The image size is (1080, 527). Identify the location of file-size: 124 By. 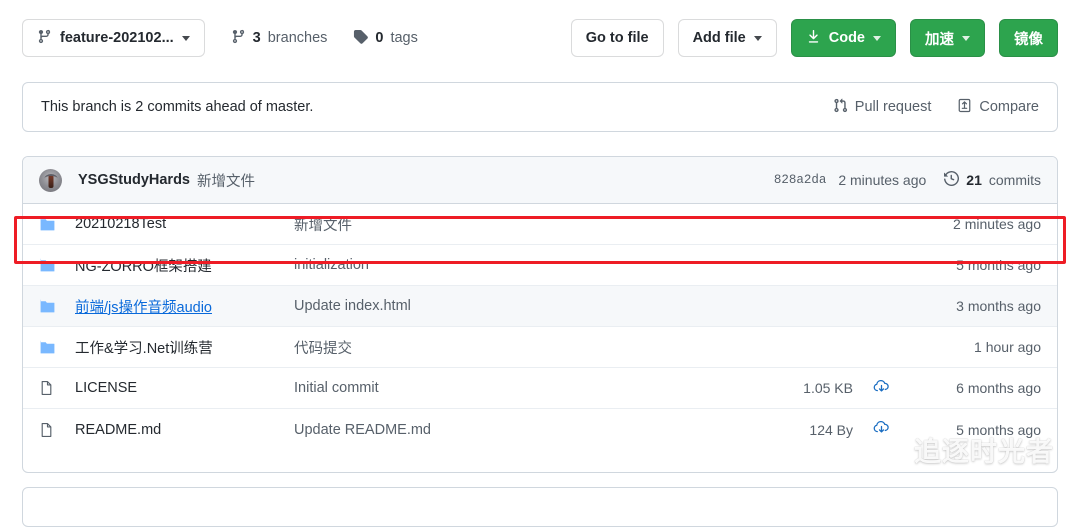
(831, 429).